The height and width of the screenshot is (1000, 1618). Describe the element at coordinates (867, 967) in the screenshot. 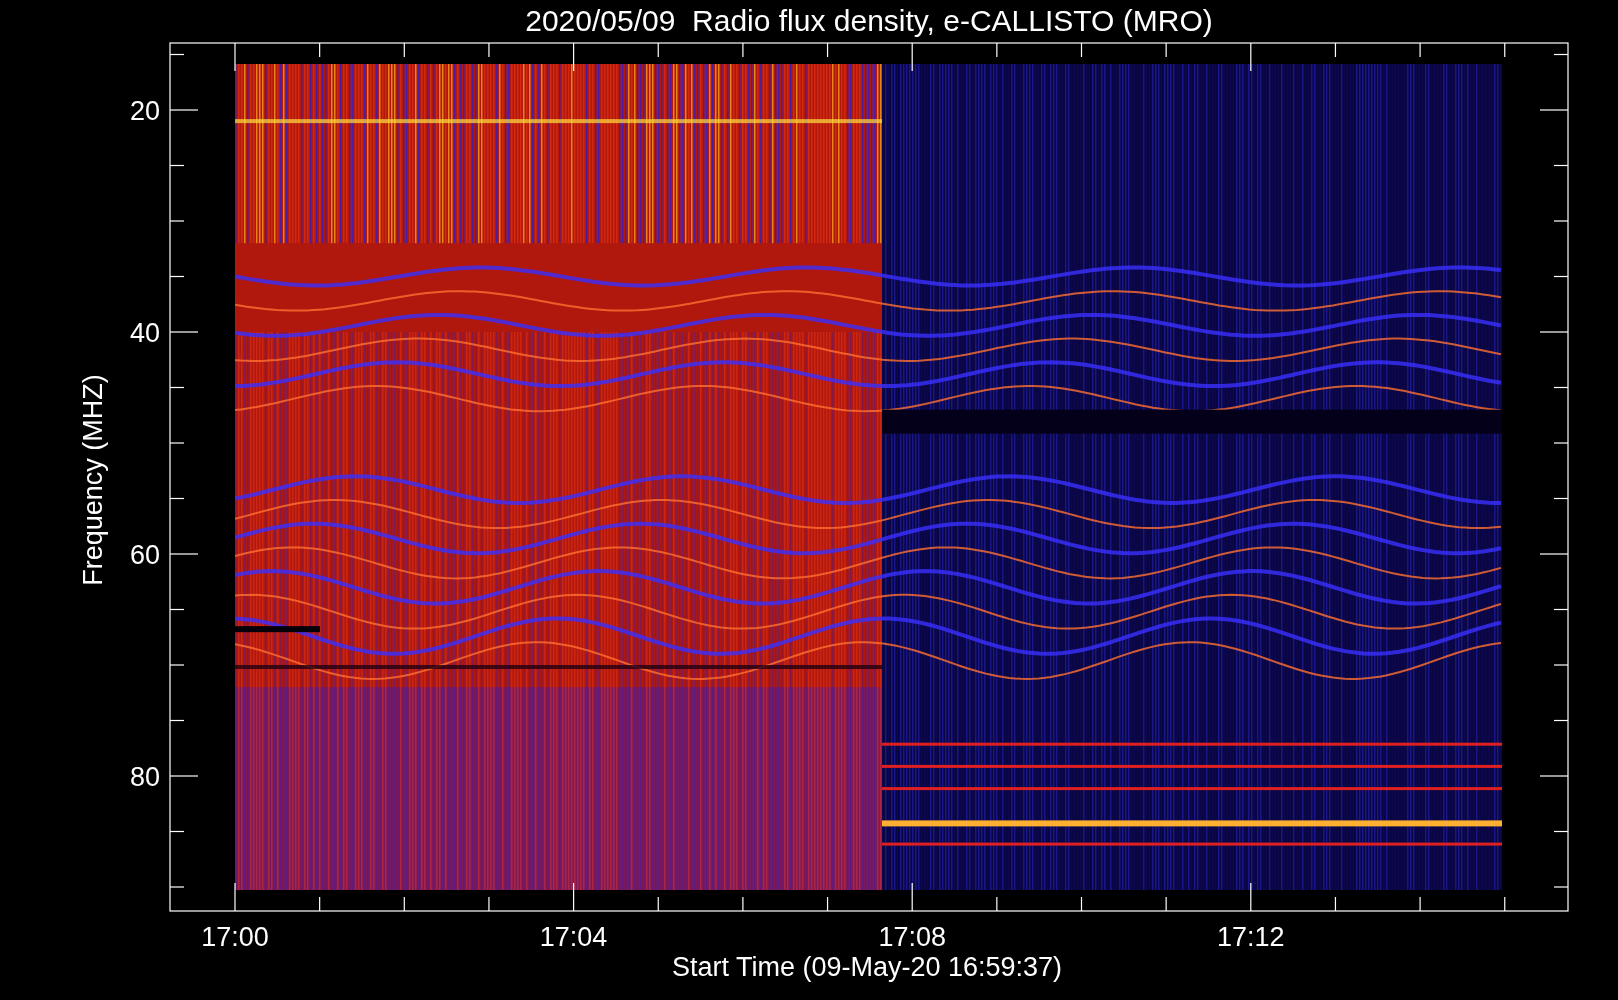

I see `axis-title: Start Time (09-May-20 16:59:37)` at that location.